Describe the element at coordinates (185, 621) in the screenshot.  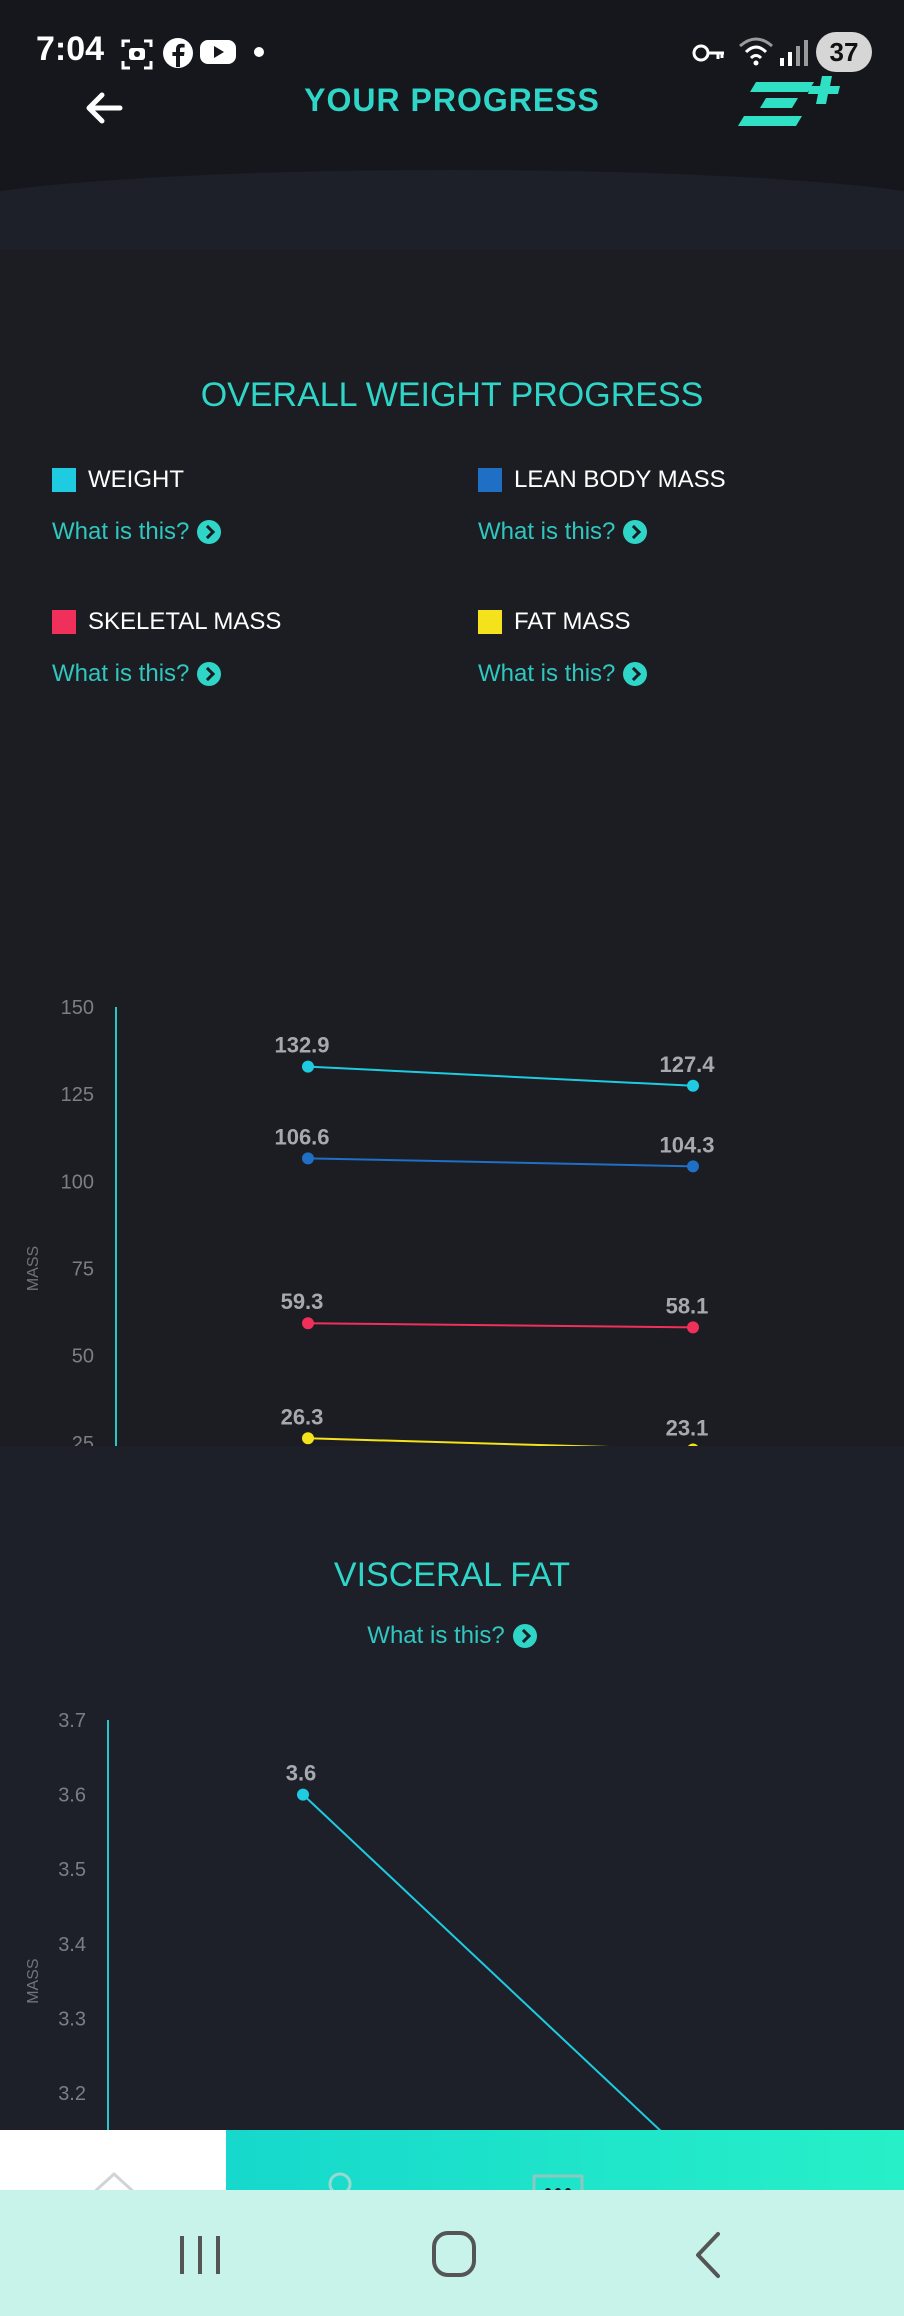
I see `legend-label-skeletal-mass: SKELETAL MASS` at that location.